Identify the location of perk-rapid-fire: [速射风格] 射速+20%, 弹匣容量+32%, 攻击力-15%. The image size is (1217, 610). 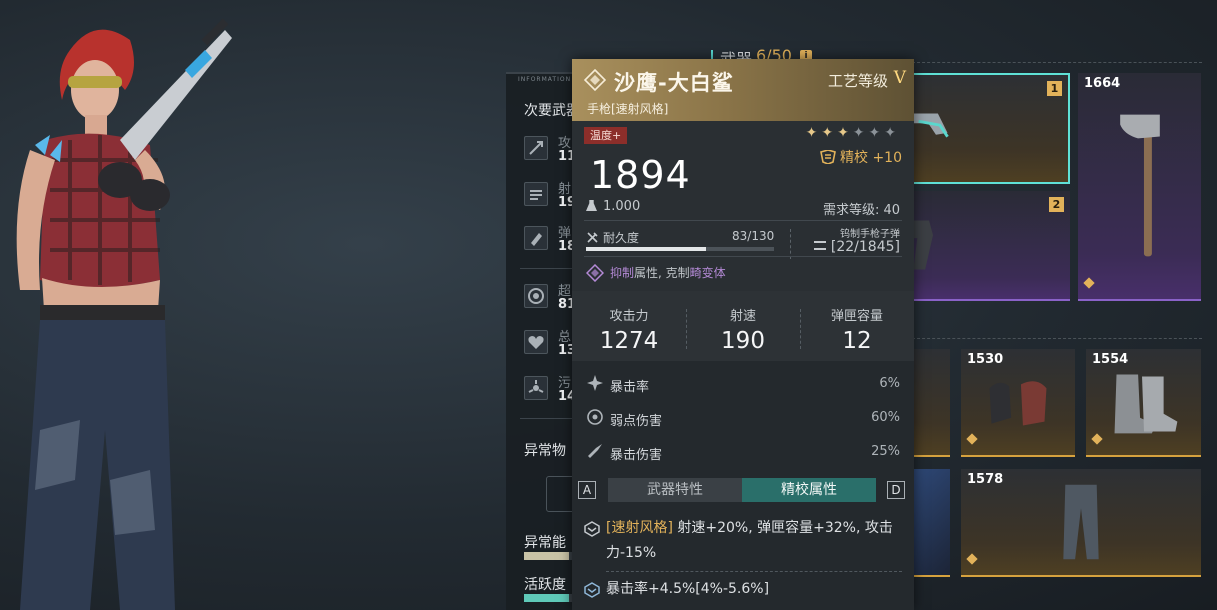
(743, 541).